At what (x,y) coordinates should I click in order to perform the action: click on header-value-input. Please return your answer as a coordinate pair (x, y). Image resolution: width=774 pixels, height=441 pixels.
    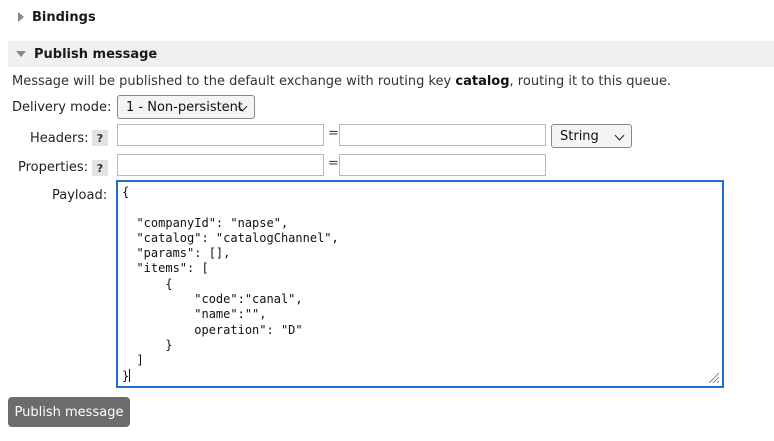
    Looking at the image, I should click on (442, 135).